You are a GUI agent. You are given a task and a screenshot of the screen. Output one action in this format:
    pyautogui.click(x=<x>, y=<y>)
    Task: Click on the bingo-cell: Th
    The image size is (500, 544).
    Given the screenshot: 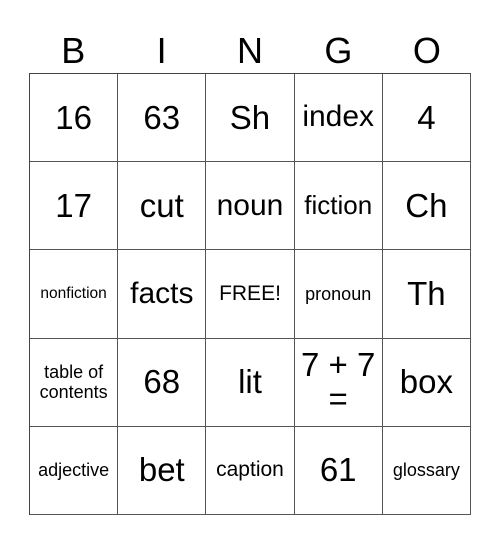 What is the action you would take?
    pyautogui.click(x=426, y=294)
    